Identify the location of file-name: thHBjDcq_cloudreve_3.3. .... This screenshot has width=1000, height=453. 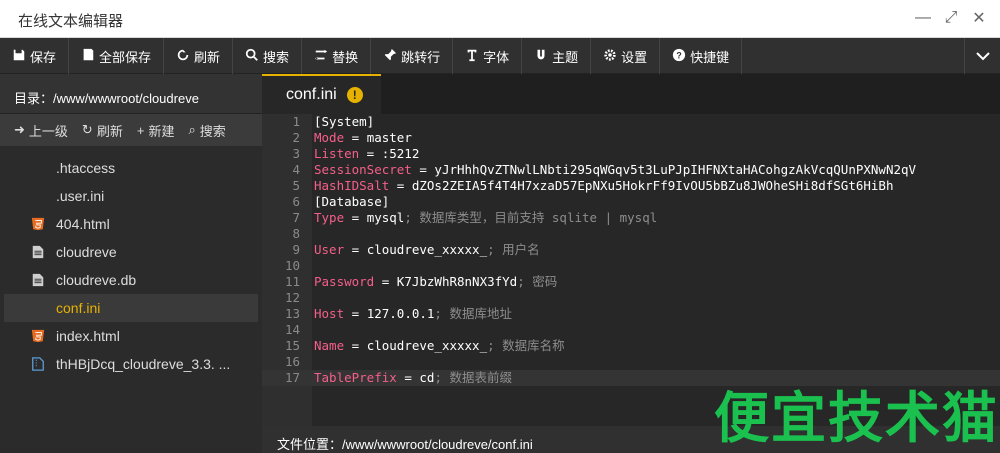
(143, 364).